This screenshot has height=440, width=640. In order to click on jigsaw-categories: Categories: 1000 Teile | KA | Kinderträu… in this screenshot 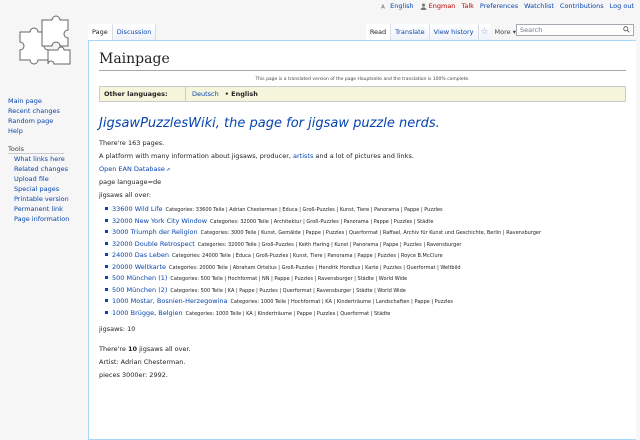, I will do `click(288, 314)`.